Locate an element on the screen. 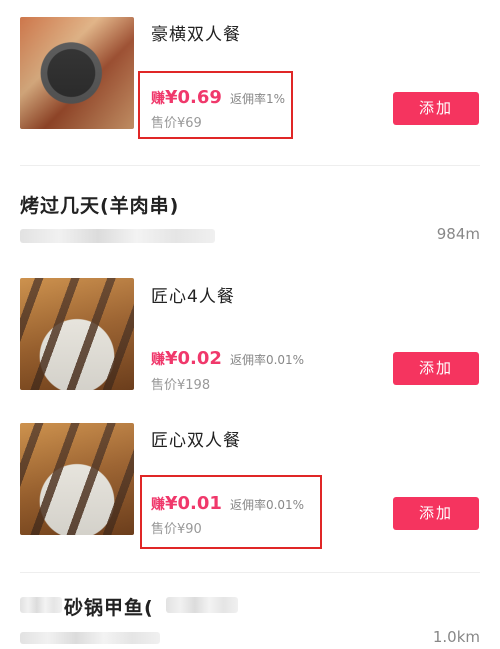  earn-row: 赚 ¥0.01 返佣率0.01% is located at coordinates (227, 503).